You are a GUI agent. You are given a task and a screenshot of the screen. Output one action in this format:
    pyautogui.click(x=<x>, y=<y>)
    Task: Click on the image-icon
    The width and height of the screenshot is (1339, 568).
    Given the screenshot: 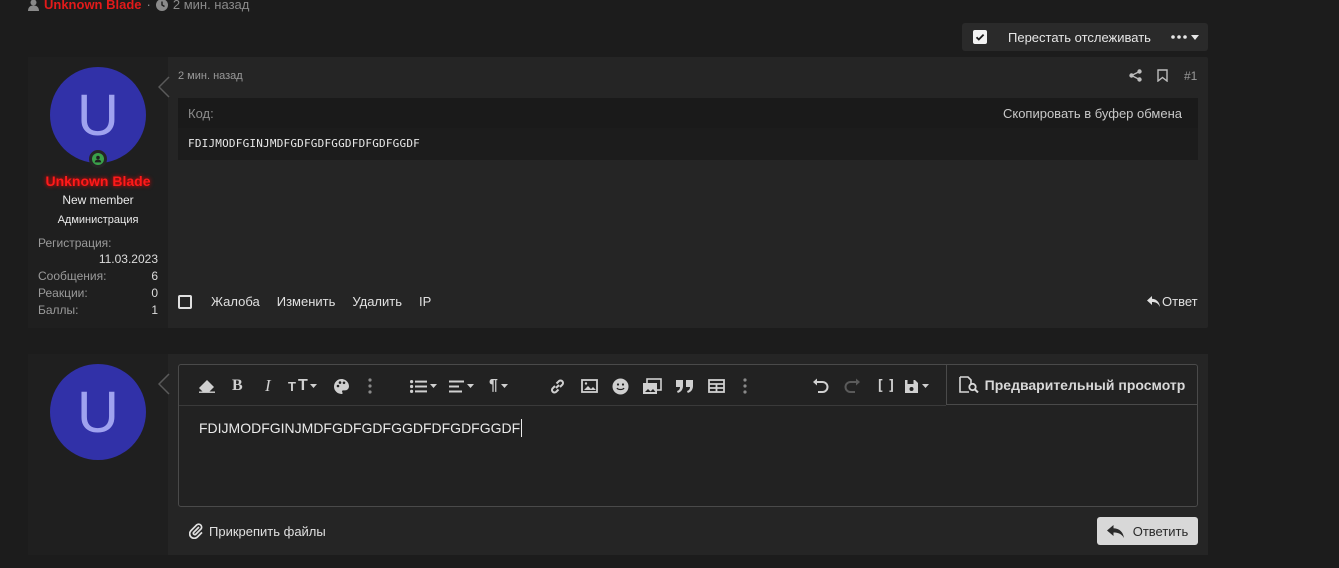 What is the action you would take?
    pyautogui.click(x=589, y=386)
    